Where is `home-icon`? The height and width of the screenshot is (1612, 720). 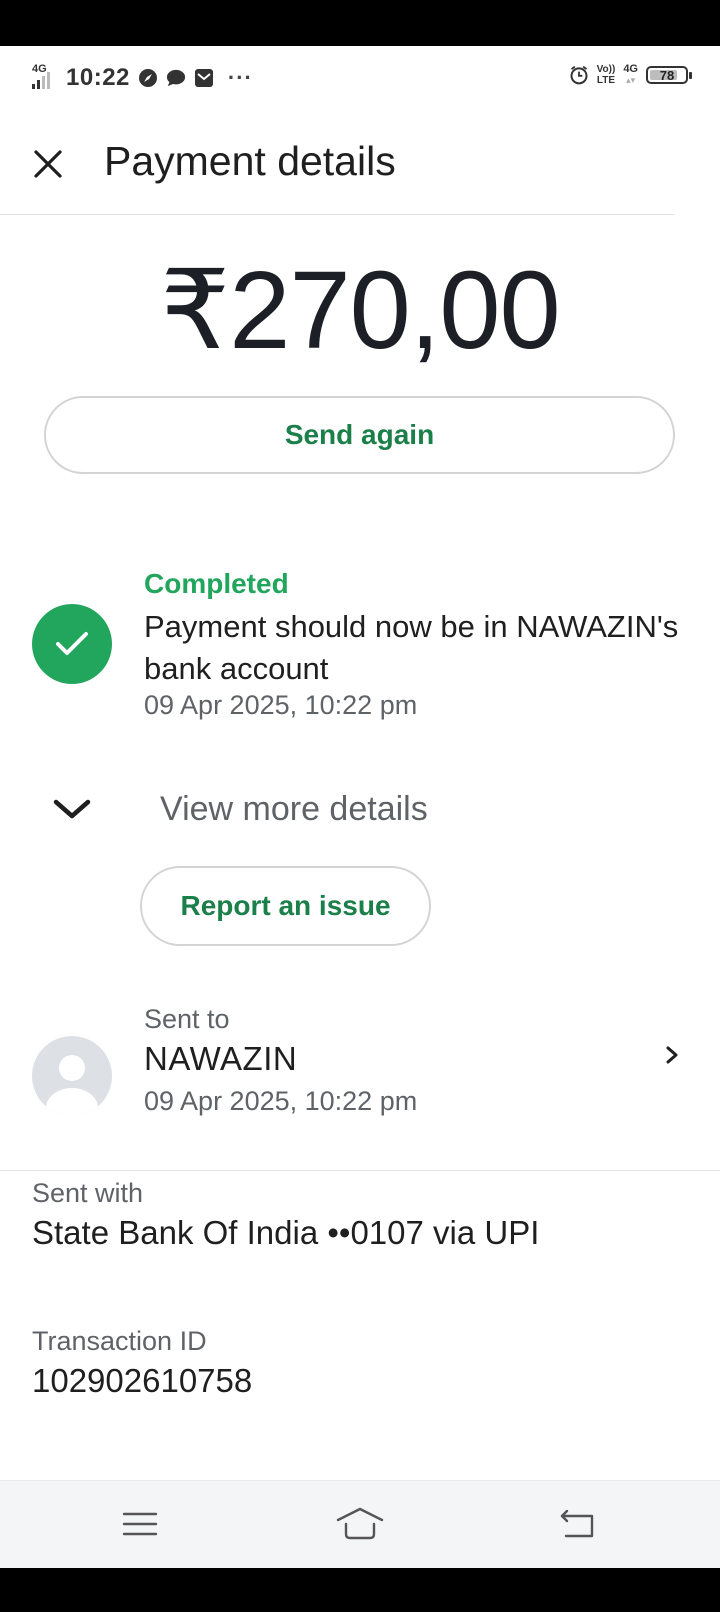 home-icon is located at coordinates (360, 1523).